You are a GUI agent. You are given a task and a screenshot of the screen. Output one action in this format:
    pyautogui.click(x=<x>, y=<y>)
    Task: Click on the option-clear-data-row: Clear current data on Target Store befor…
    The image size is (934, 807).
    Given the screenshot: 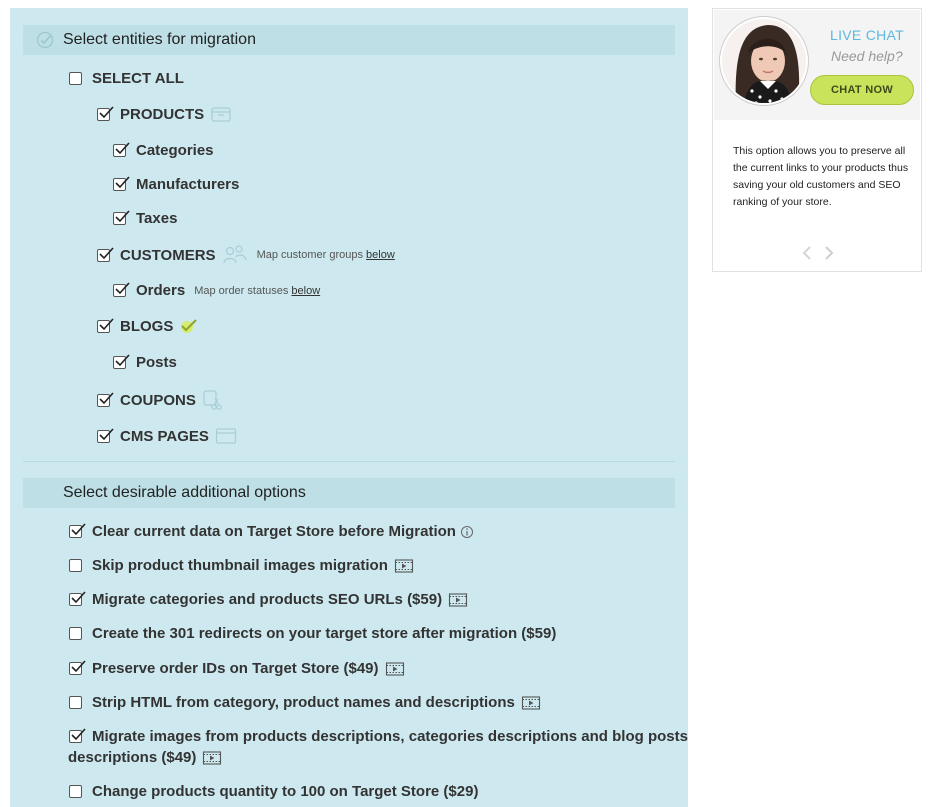 What is the action you would take?
    pyautogui.click(x=271, y=531)
    